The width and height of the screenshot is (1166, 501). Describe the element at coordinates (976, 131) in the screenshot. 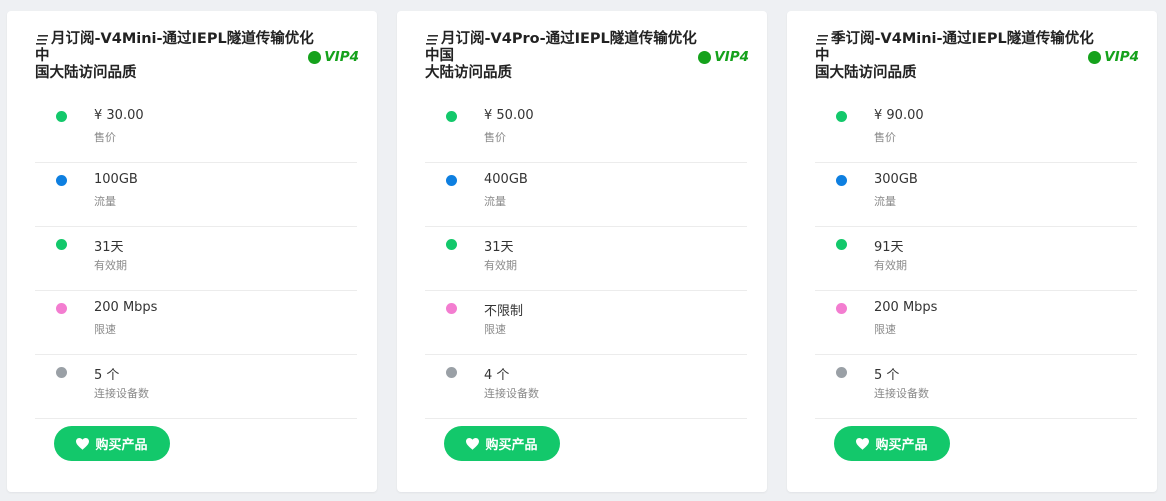

I see `feature-item: ¥ 90.00 售价` at that location.